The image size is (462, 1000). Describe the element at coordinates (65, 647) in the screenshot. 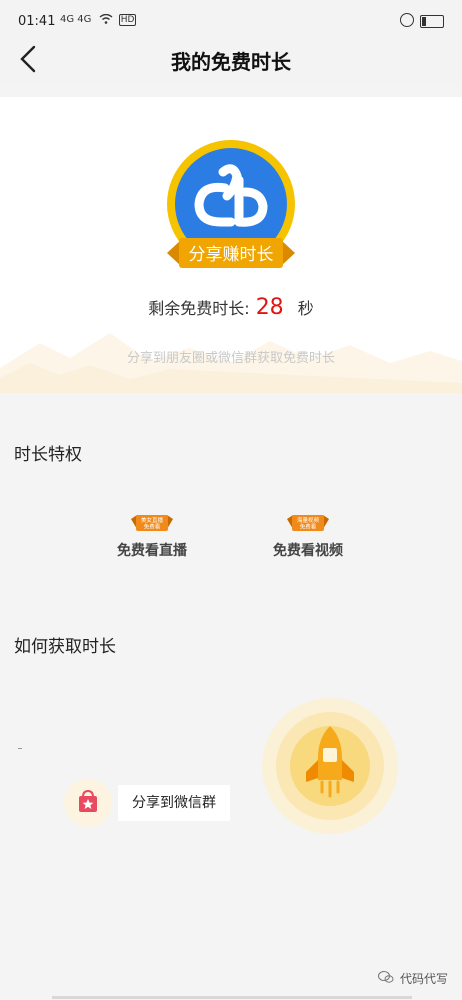

I see `how-to-title: 如何获取时长` at that location.